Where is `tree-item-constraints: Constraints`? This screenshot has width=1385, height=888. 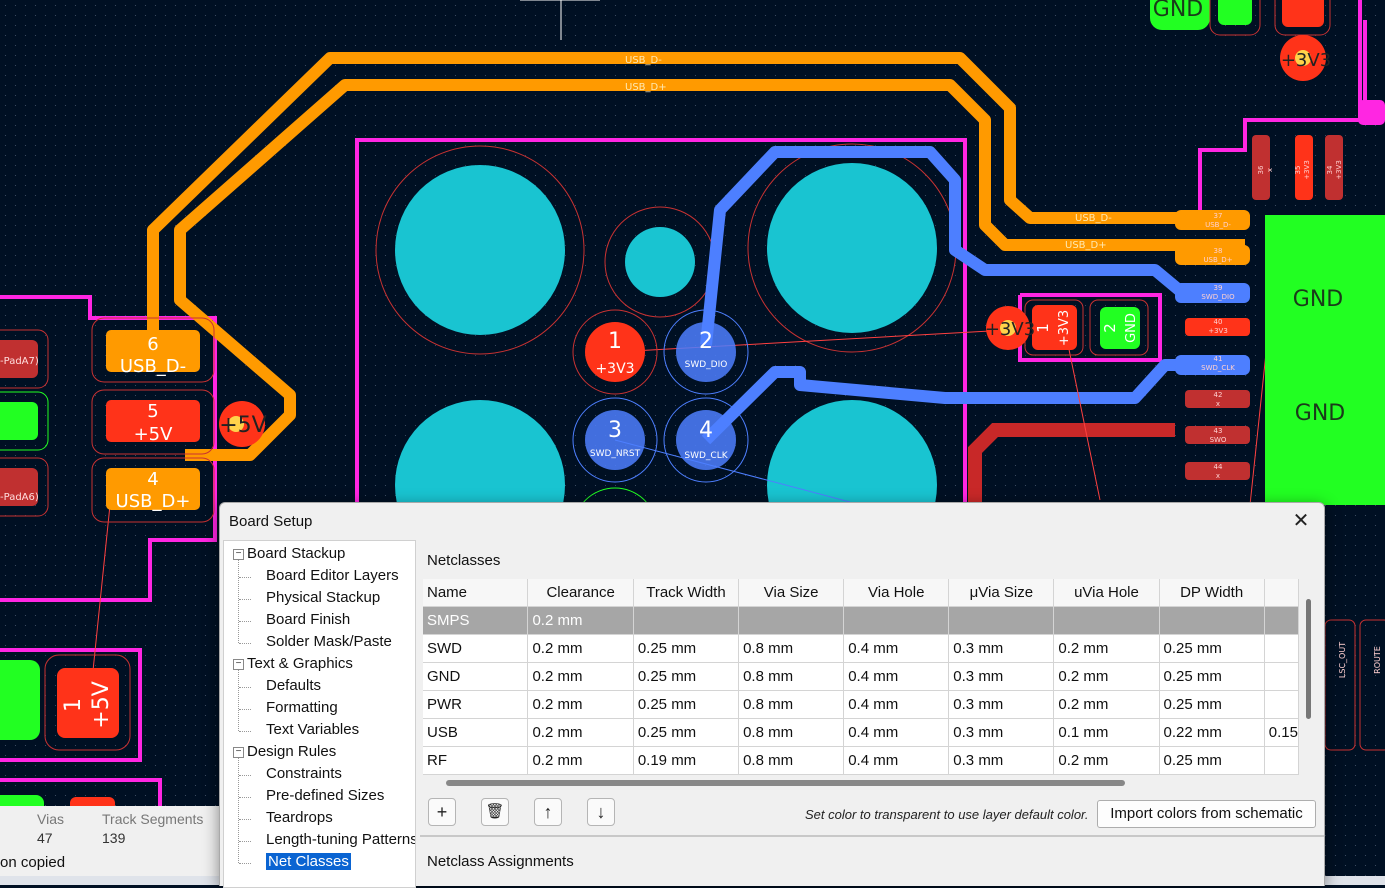
tree-item-constraints: Constraints is located at coordinates (304, 774).